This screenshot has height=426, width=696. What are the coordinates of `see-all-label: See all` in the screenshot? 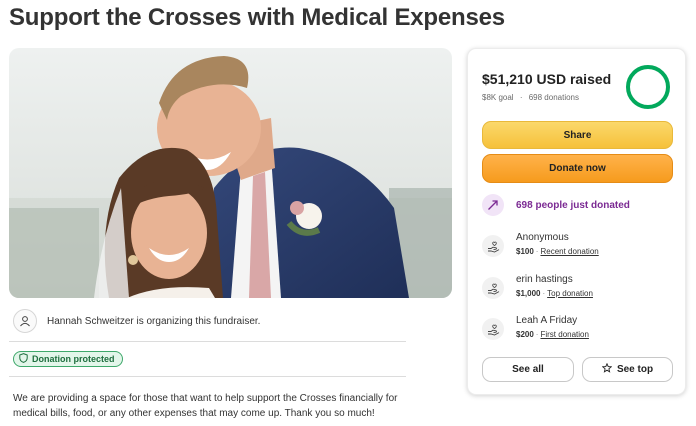 It's located at (528, 369).